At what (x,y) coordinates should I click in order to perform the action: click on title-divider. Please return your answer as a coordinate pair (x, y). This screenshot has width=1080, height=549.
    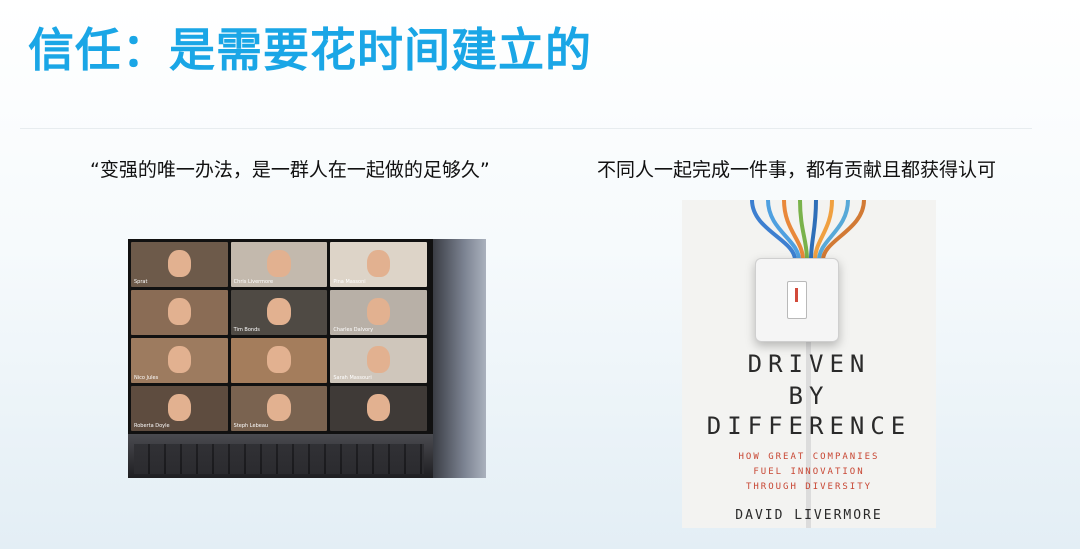
    Looking at the image, I should click on (526, 128).